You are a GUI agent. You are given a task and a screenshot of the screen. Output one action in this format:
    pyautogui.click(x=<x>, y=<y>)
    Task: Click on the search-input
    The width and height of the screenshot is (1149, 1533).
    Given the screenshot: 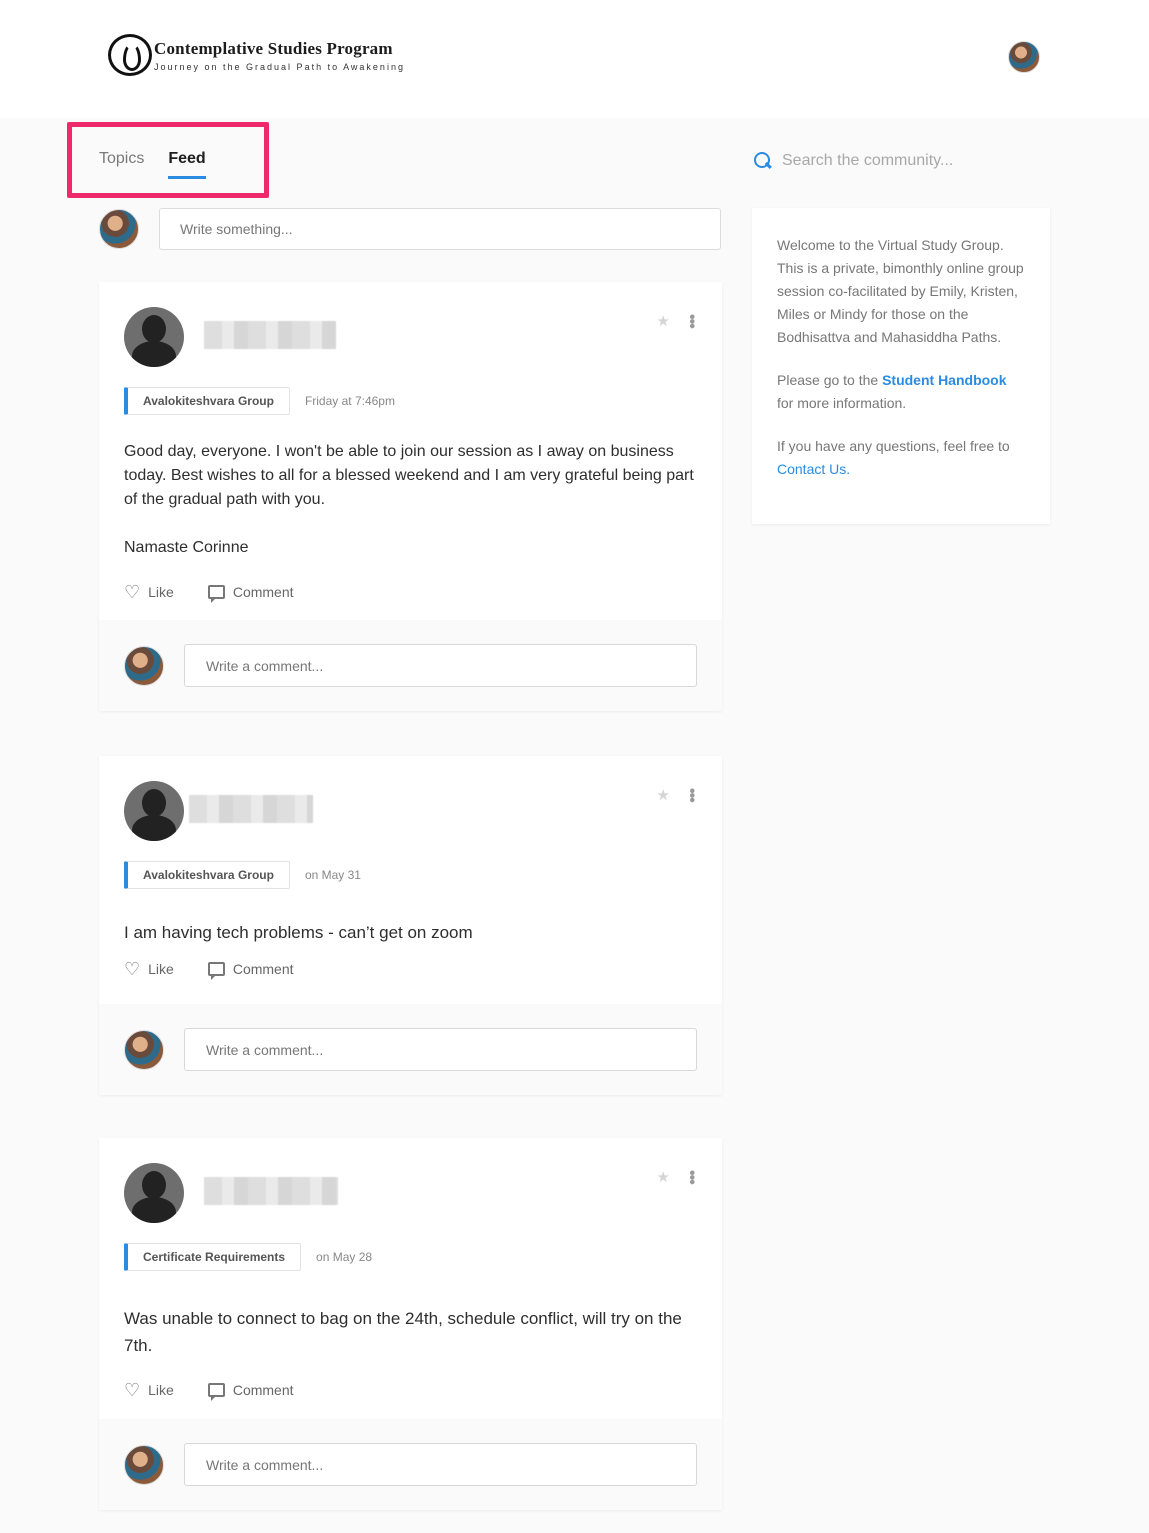 What is the action you would take?
    pyautogui.click(x=912, y=161)
    